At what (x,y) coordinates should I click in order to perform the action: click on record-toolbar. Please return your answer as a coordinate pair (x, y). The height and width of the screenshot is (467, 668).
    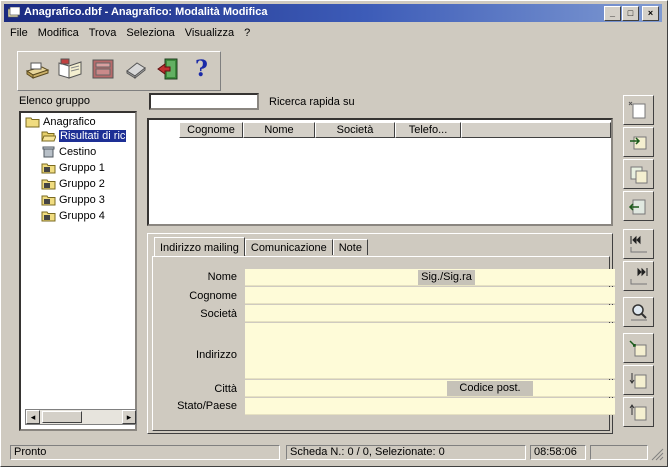
    Looking at the image, I should click on (639, 263).